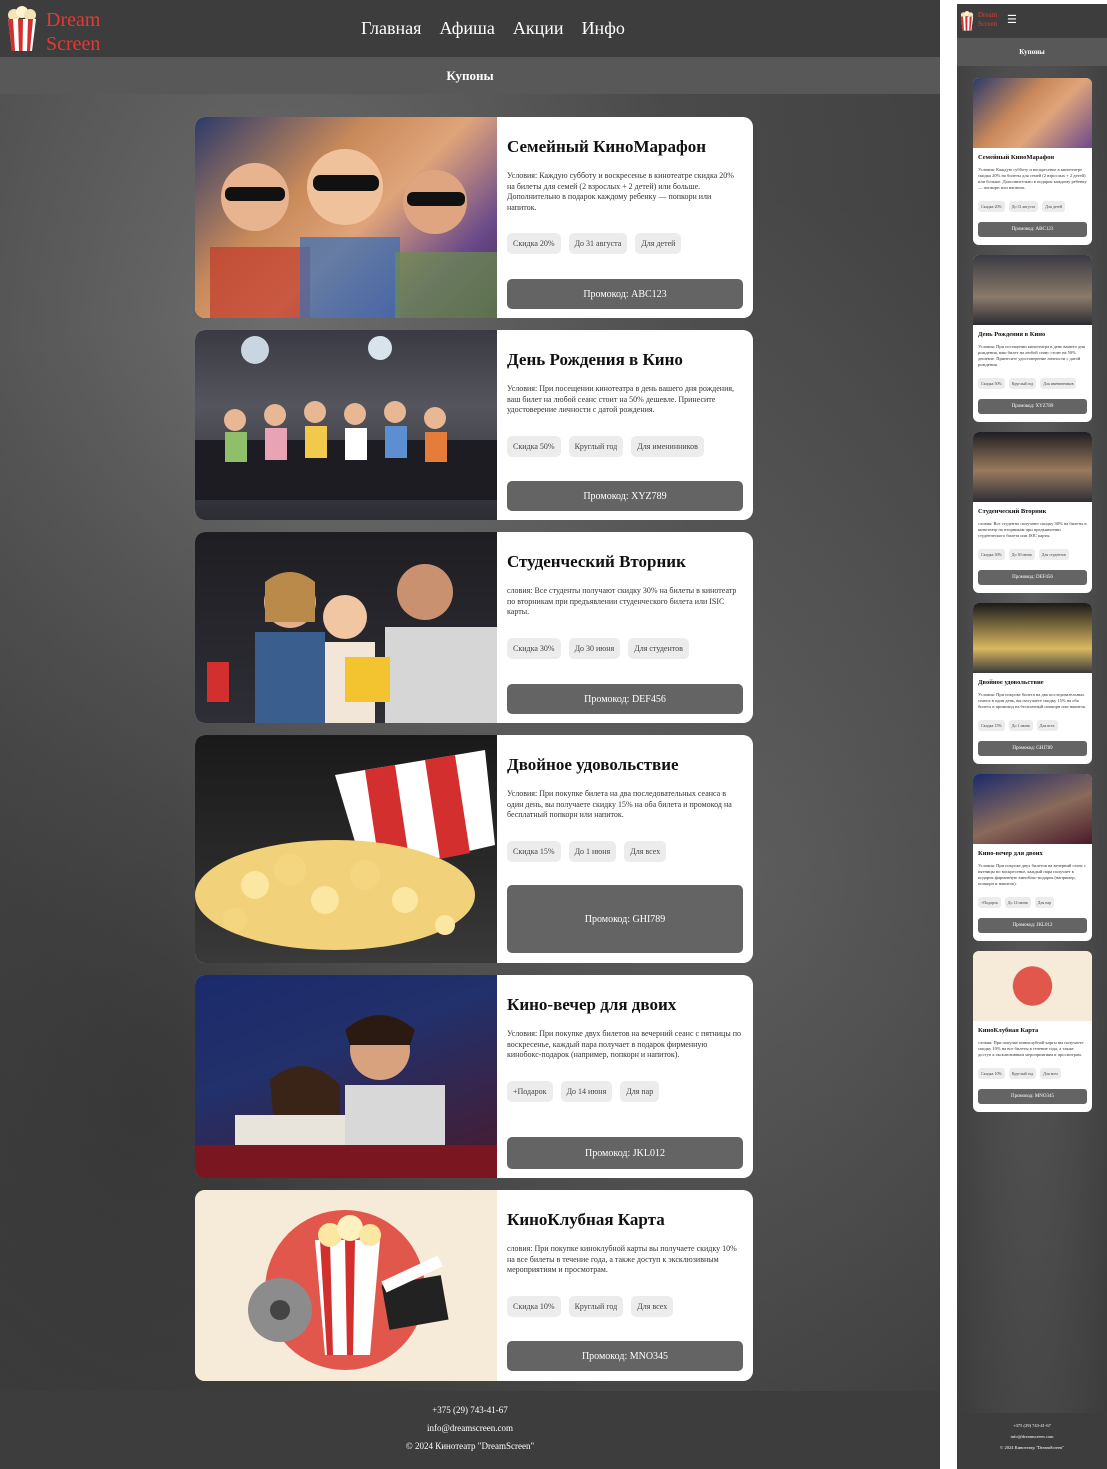  I want to click on coupon-title: КиноКлубная Карта, so click(586, 1219).